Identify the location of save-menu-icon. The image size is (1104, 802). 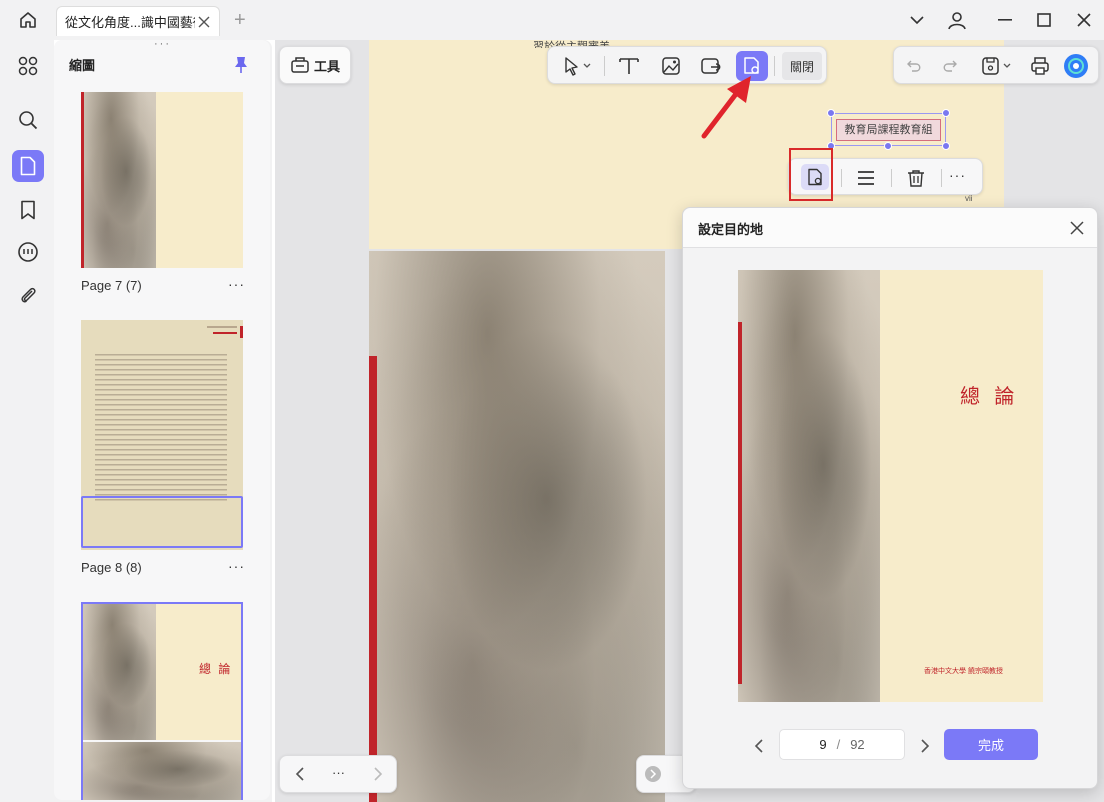
(997, 66).